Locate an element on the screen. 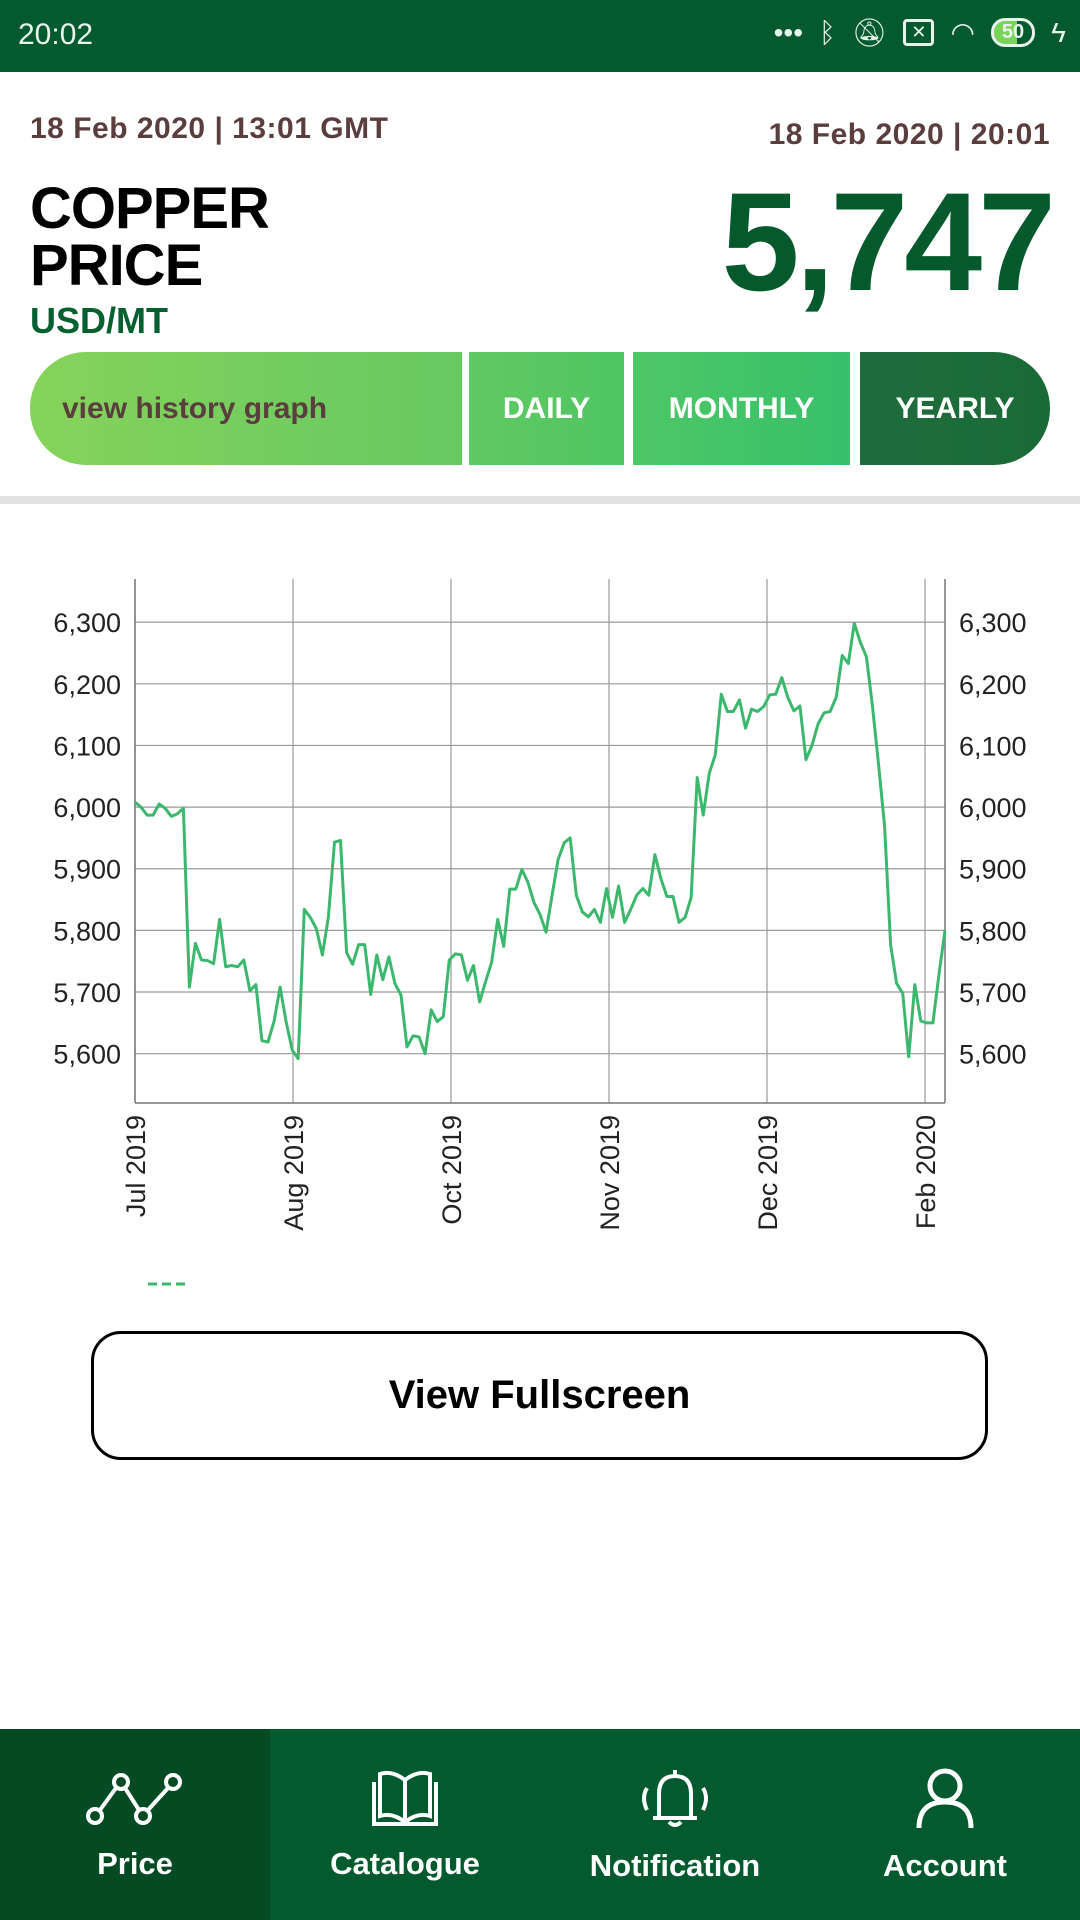 This screenshot has width=1080, height=1920. sim-x-icon: ✕ is located at coordinates (919, 32).